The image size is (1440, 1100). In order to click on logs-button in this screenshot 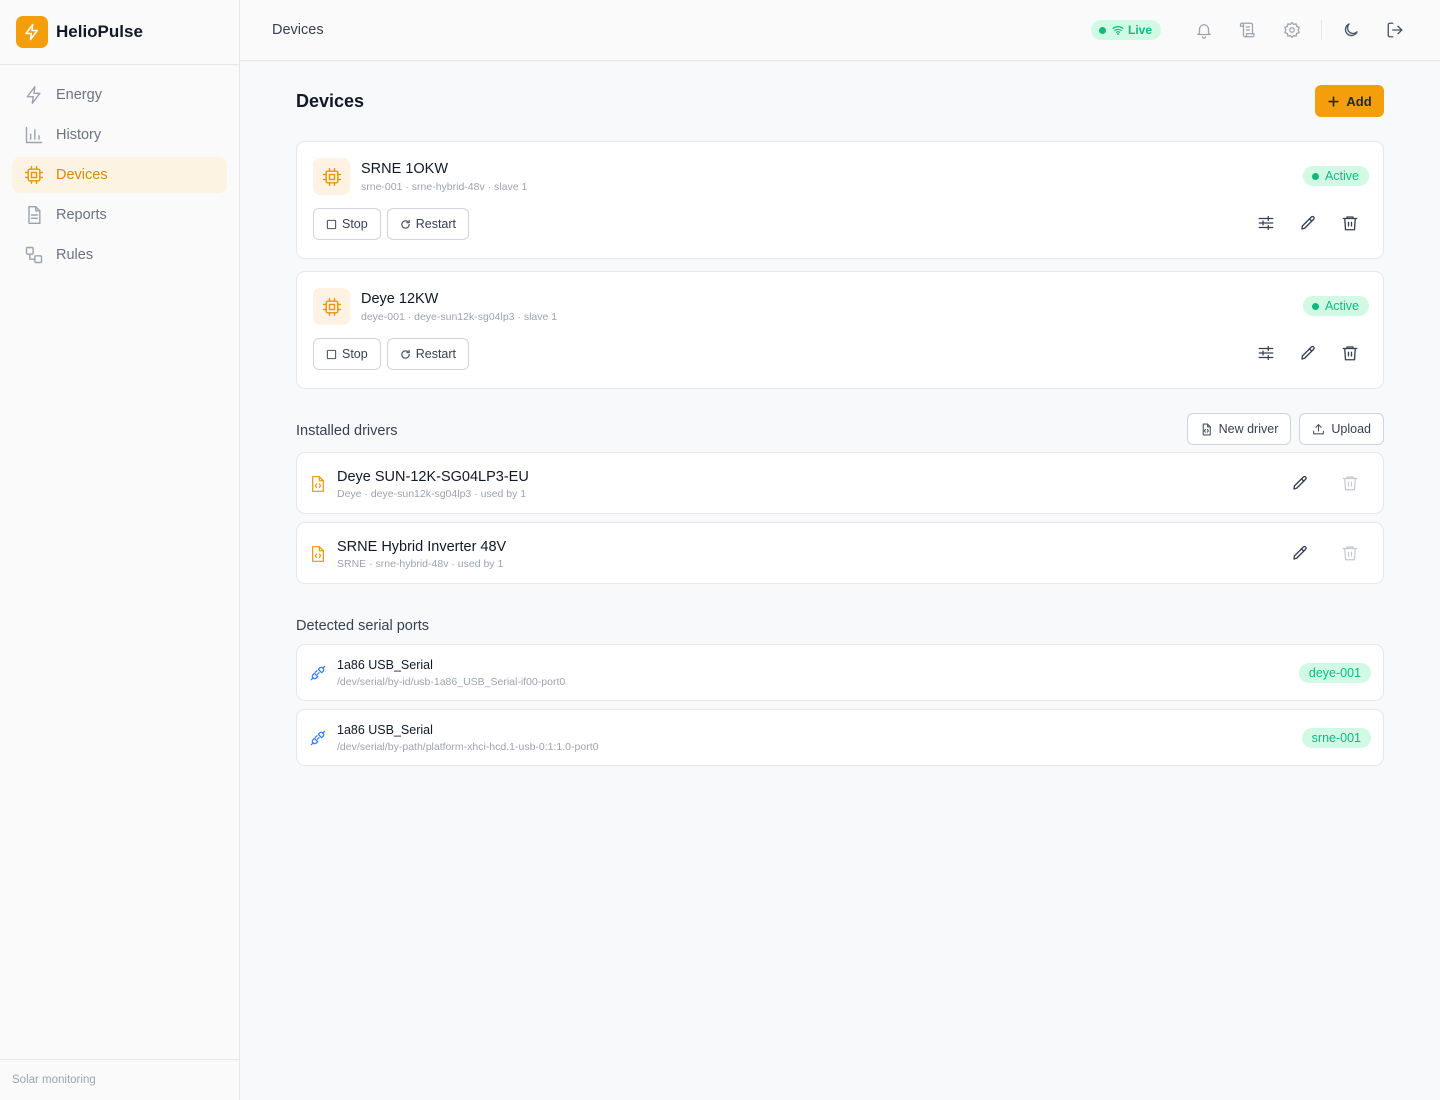, I will do `click(1248, 30)`.